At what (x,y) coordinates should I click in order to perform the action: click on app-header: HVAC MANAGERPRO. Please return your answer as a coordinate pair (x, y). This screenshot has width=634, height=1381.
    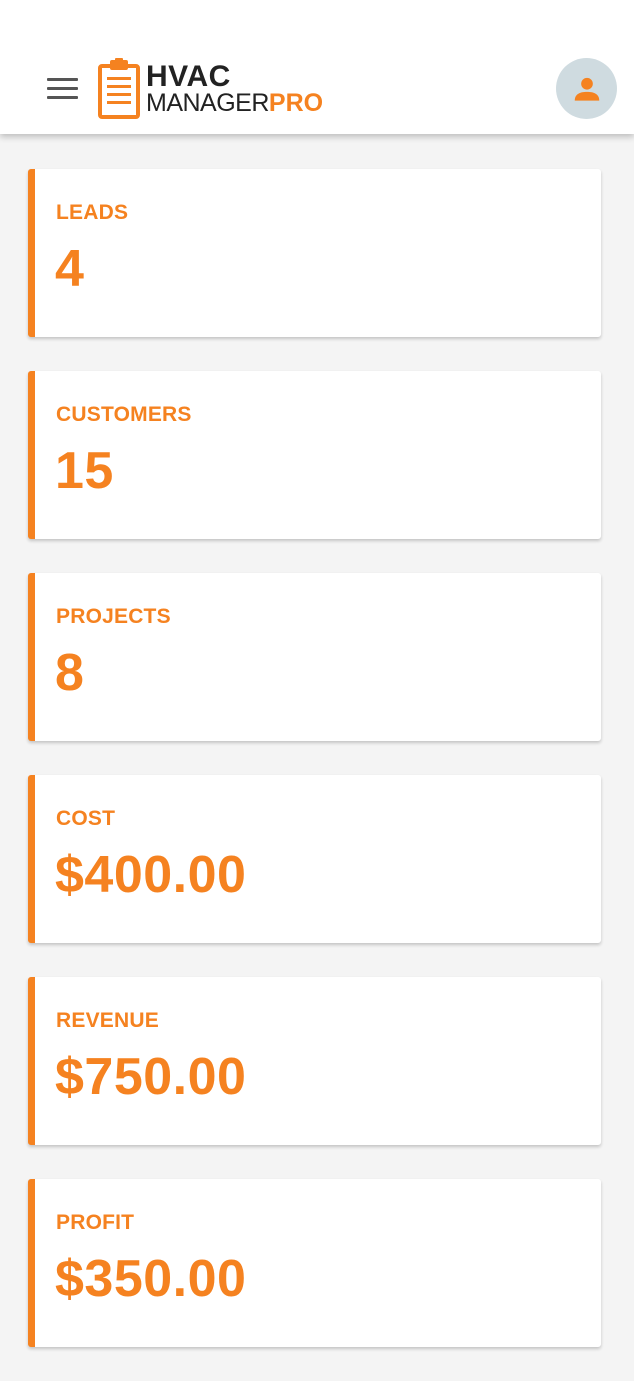
    Looking at the image, I should click on (317, 67).